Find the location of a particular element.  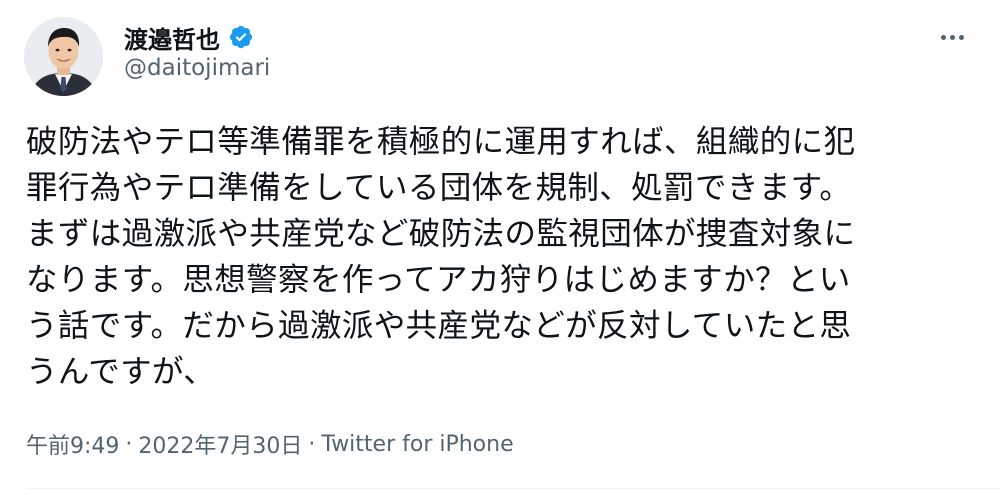

avatar-image is located at coordinates (63, 56).